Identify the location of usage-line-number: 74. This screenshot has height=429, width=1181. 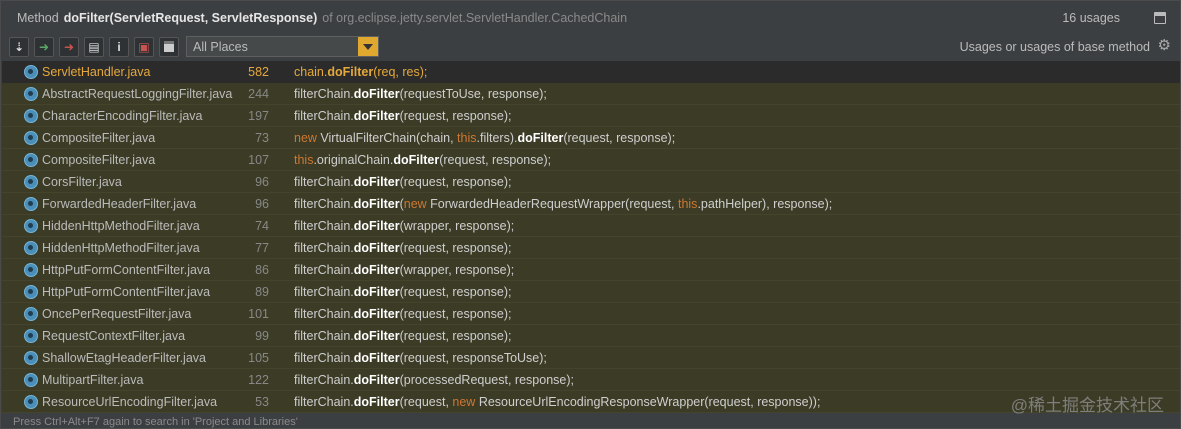
(262, 225).